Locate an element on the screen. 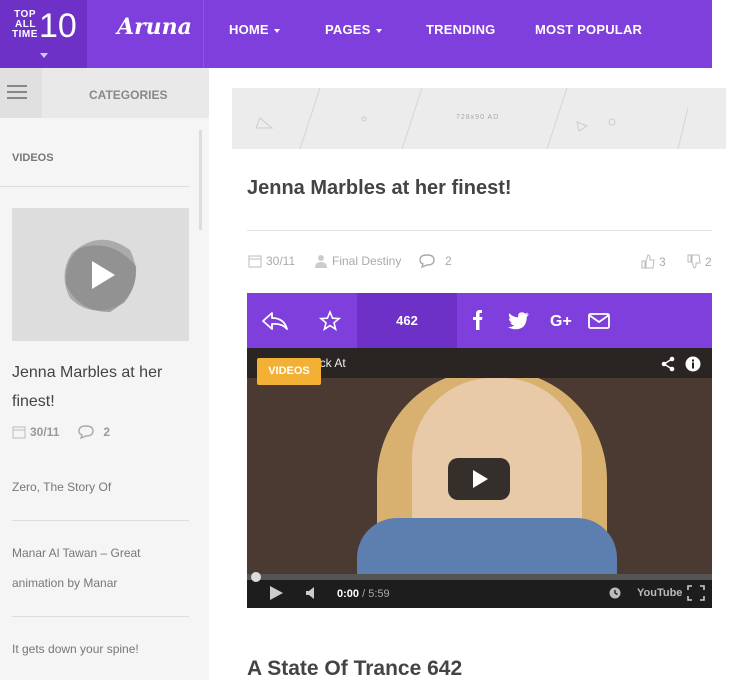 The image size is (730, 680). badge-big-number: 10 is located at coordinates (58, 26).